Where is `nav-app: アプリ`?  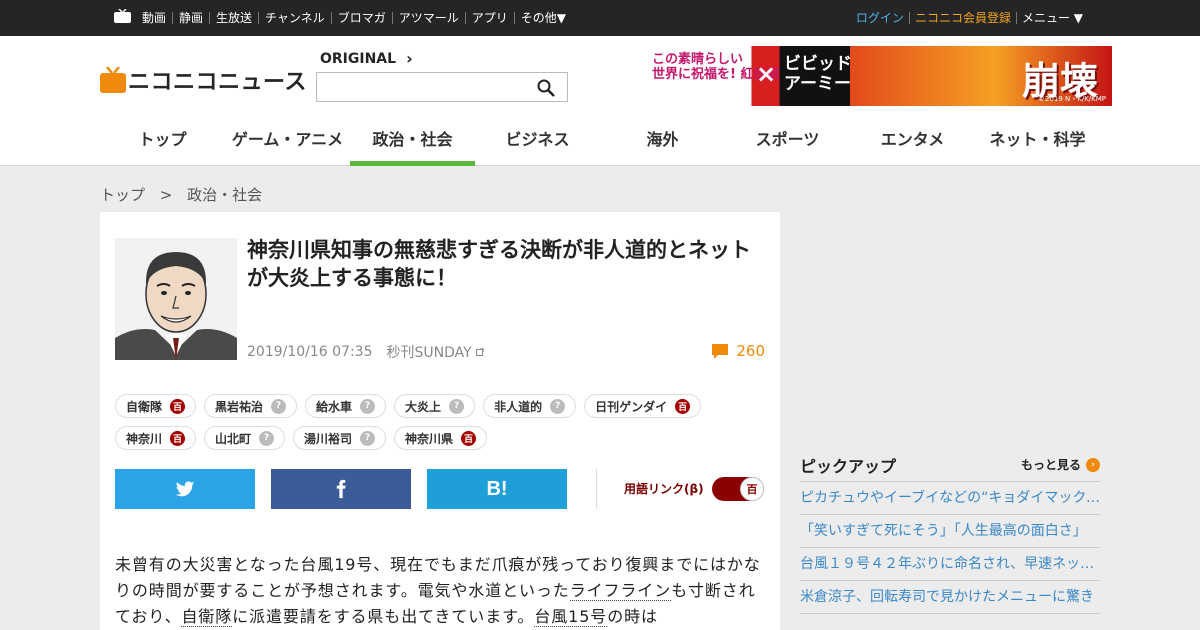 nav-app: アプリ is located at coordinates (489, 18).